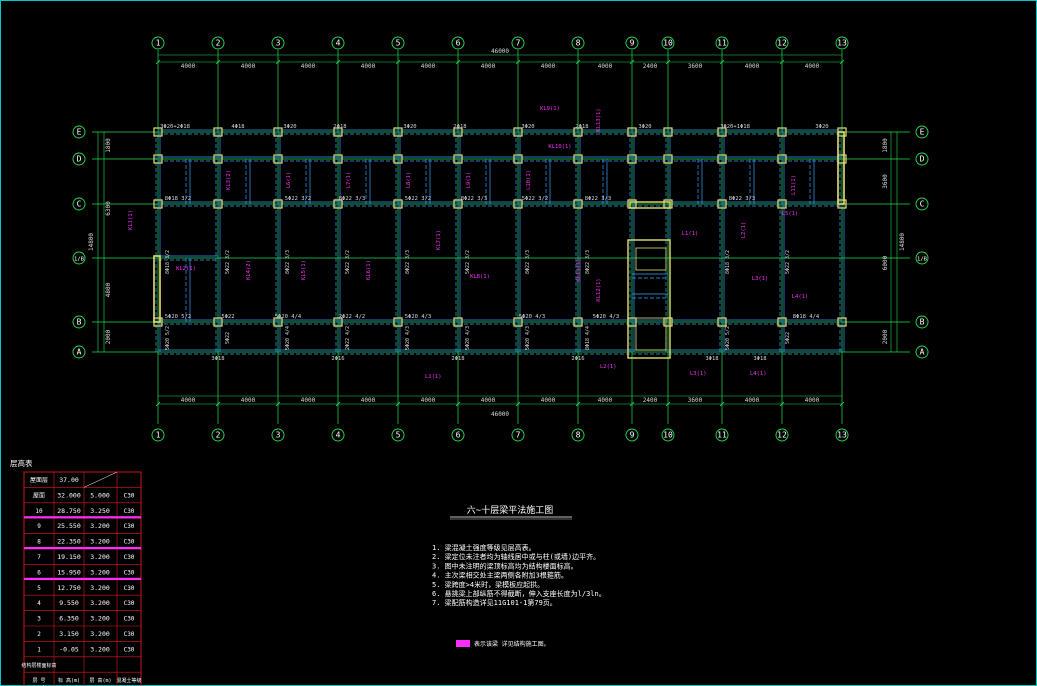  What do you see at coordinates (288, 317) in the screenshot?
I see `beam-label-low: 5Φ20 4/4` at bounding box center [288, 317].